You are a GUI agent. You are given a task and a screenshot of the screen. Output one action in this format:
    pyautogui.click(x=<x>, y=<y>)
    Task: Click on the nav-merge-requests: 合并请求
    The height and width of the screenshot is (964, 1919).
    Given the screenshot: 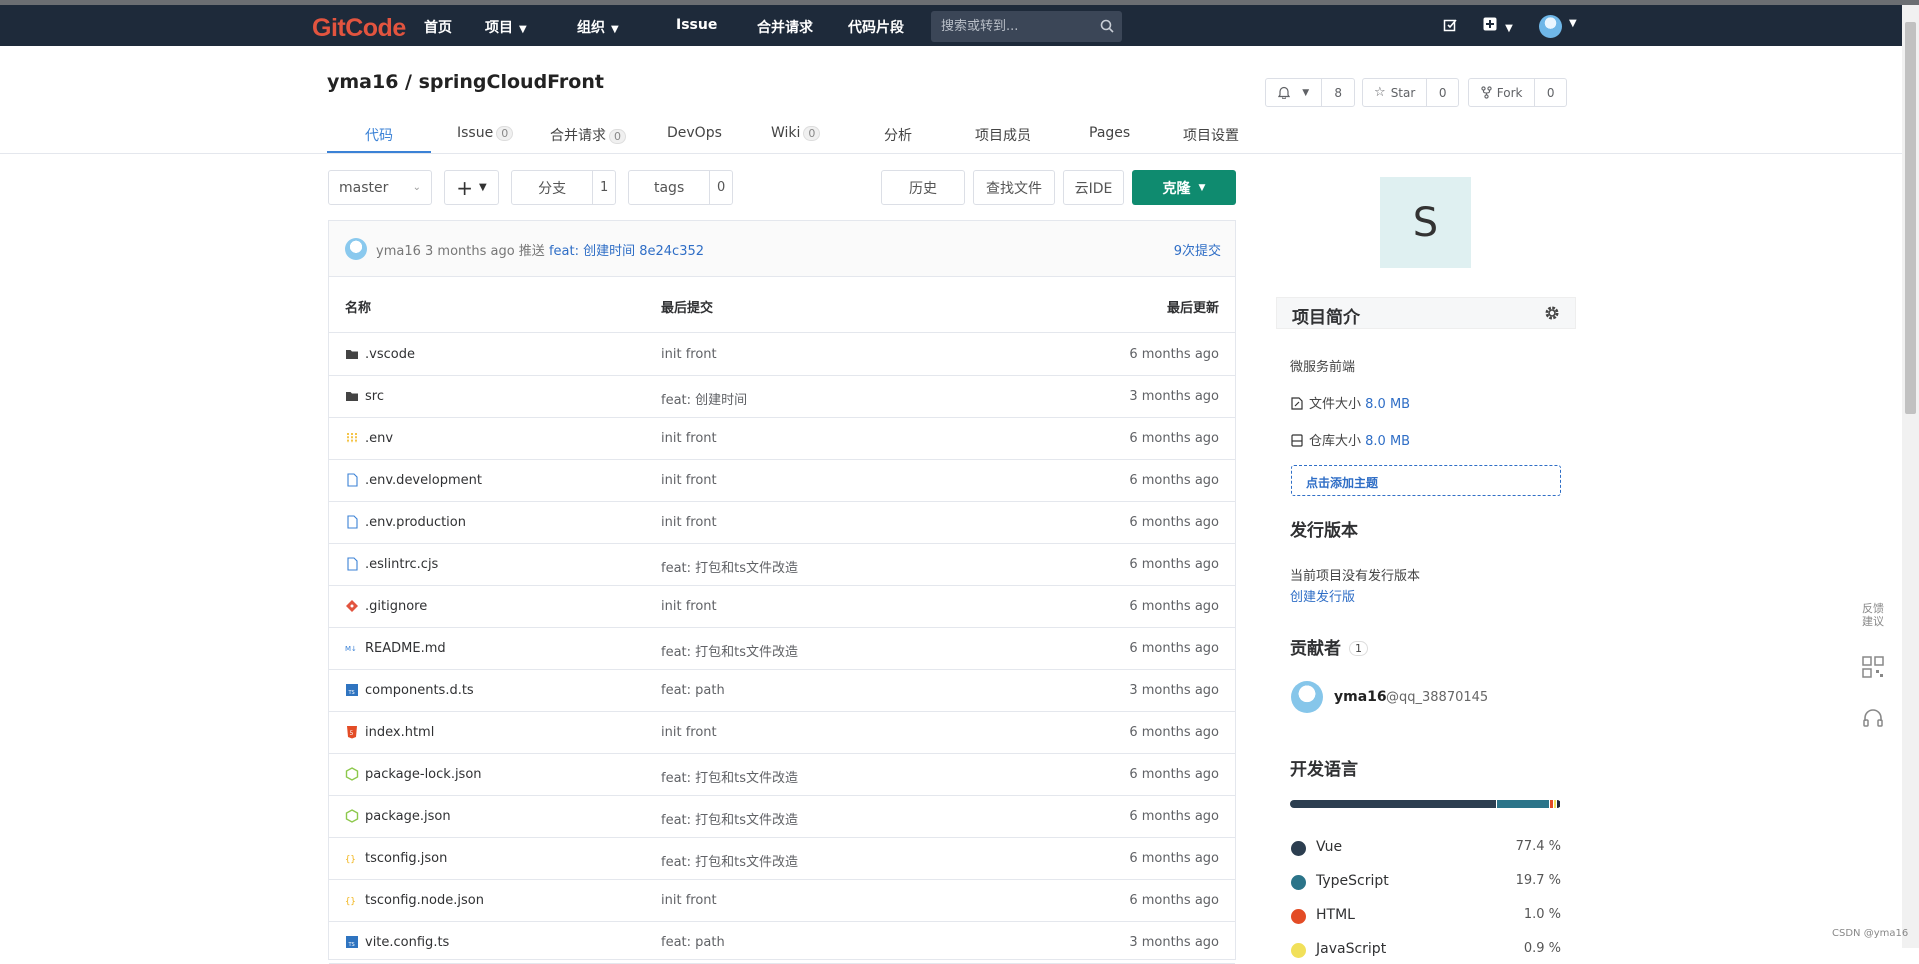 What is the action you would take?
    pyautogui.click(x=785, y=27)
    